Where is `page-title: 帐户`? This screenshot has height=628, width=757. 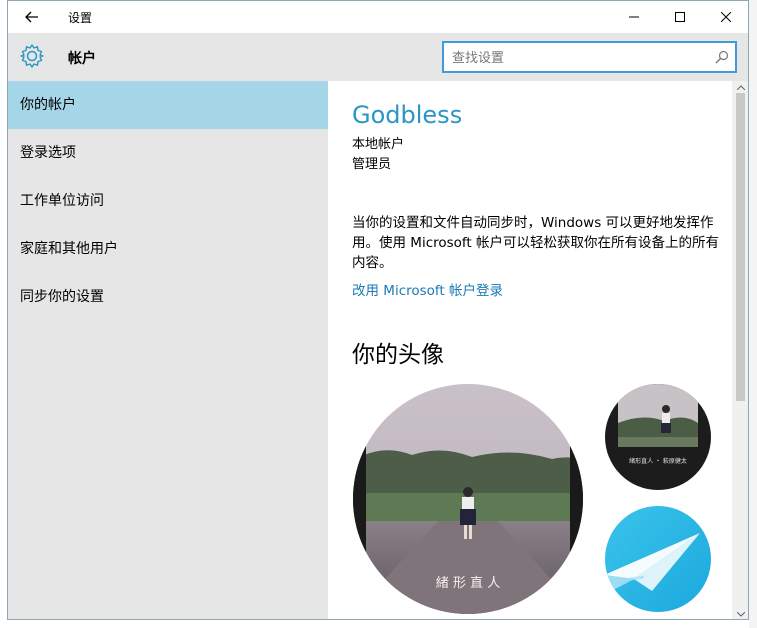
page-title: 帐户 is located at coordinates (82, 59).